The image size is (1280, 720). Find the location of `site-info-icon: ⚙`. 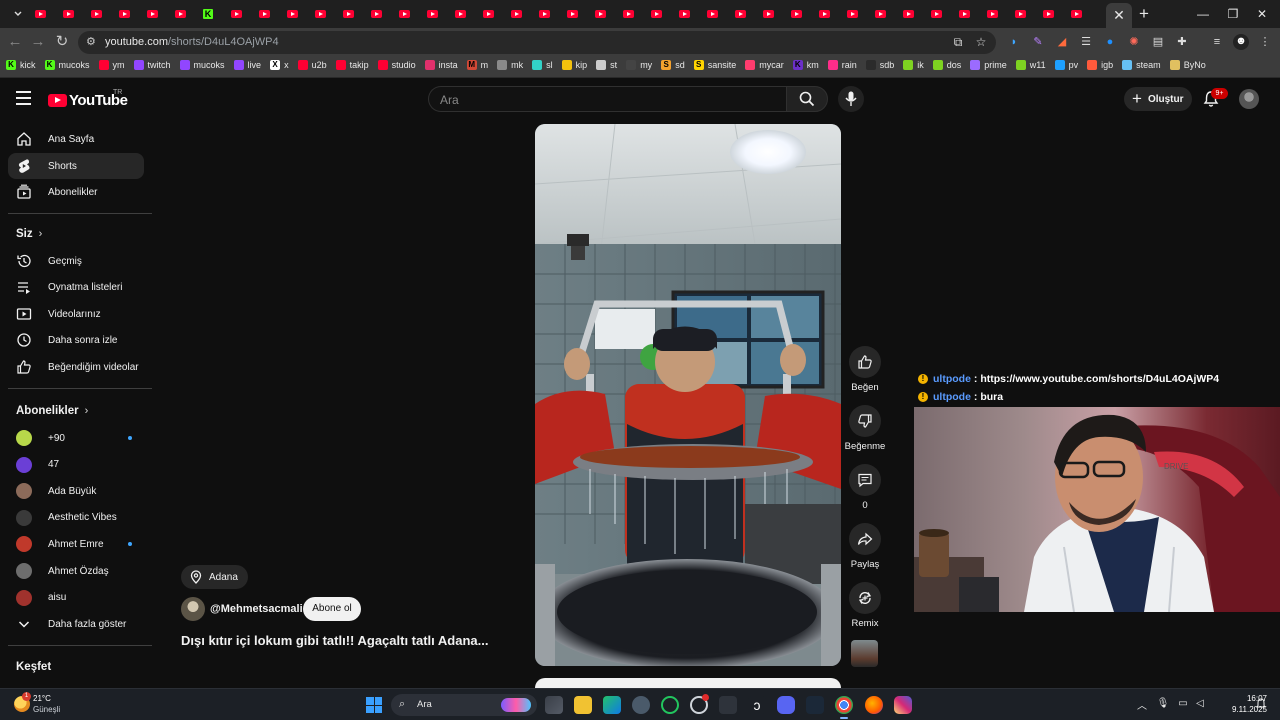

site-info-icon: ⚙ is located at coordinates (92, 42).